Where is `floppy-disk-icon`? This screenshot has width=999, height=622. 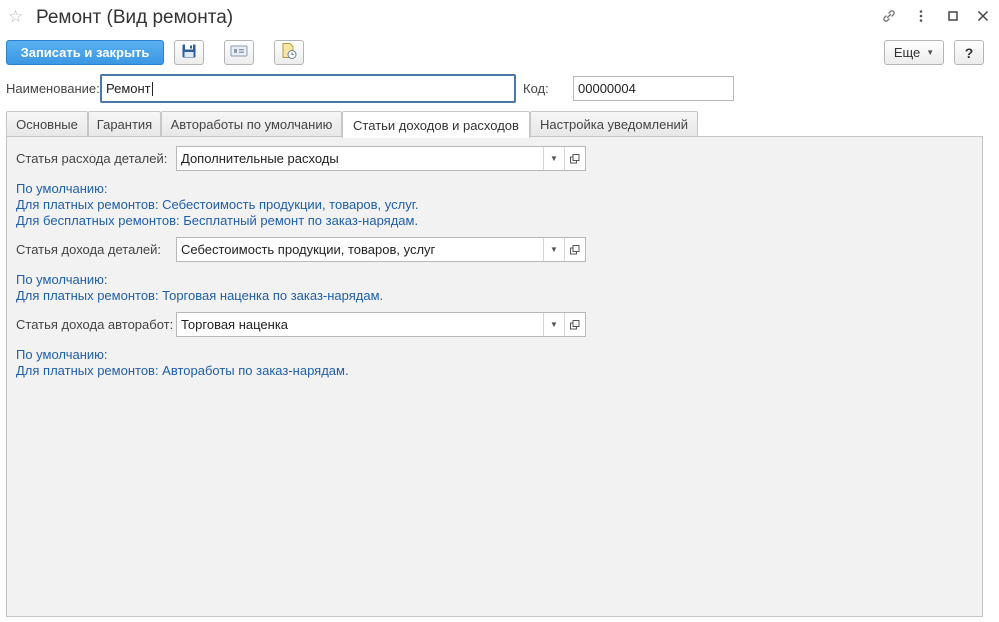 floppy-disk-icon is located at coordinates (189, 52).